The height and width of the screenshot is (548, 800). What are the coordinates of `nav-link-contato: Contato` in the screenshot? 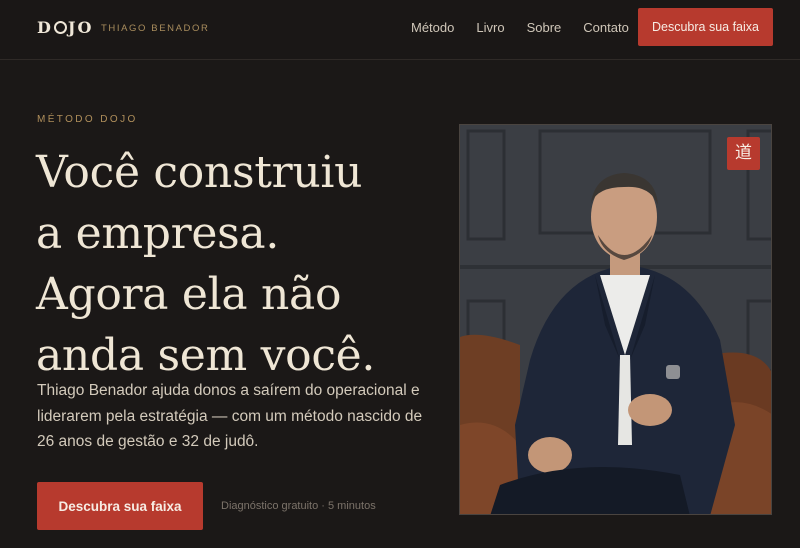 It's located at (606, 27).